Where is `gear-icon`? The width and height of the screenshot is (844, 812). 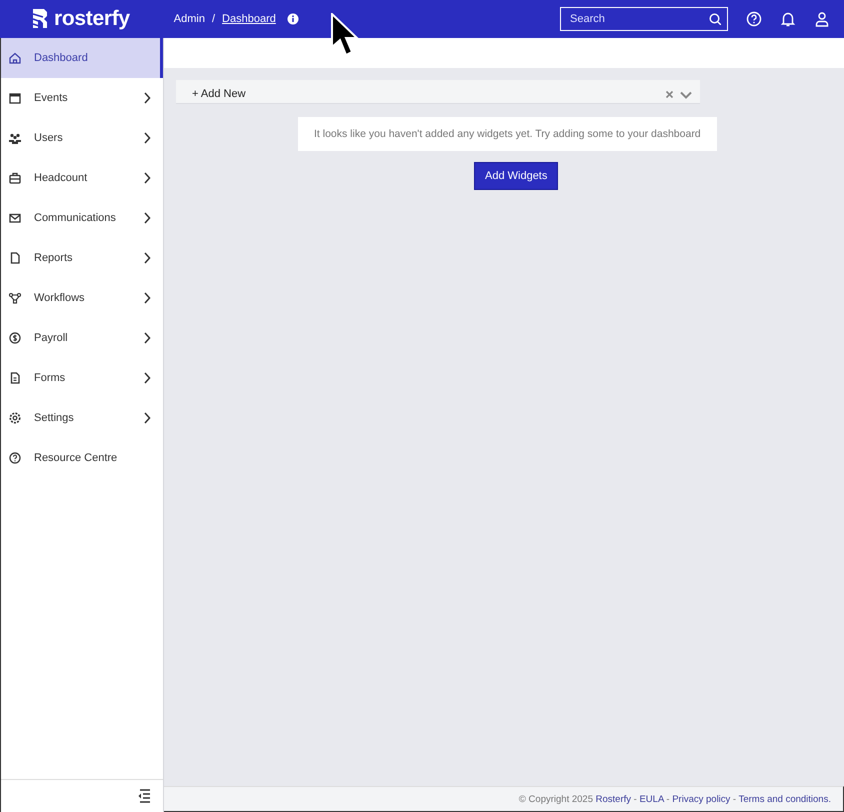
gear-icon is located at coordinates (15, 418).